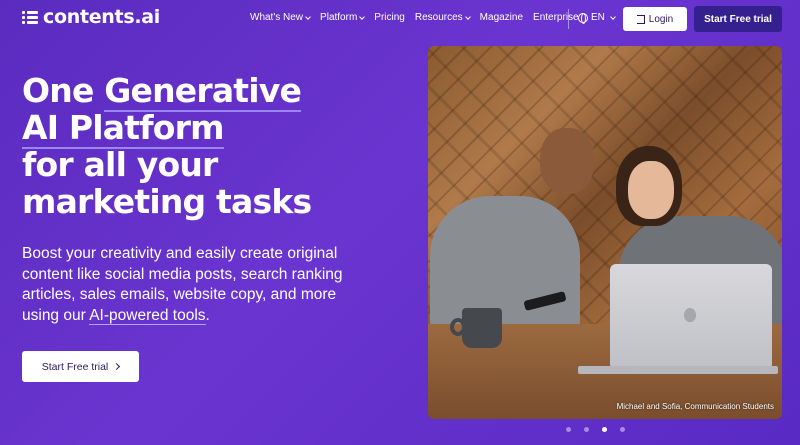  I want to click on cta-label: Start Free trial, so click(75, 366).